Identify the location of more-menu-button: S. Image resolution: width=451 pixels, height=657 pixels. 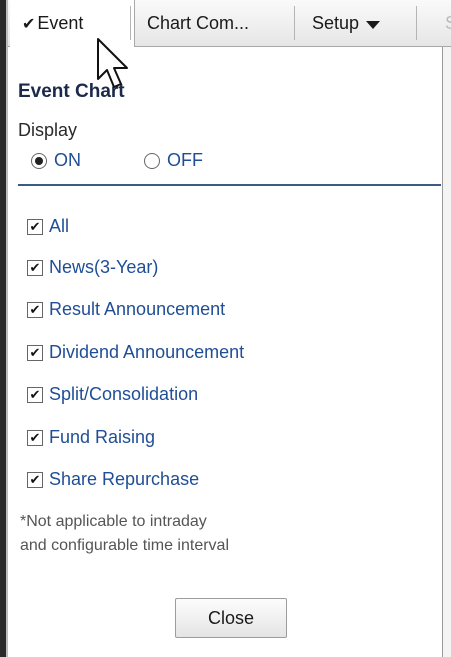
(448, 23).